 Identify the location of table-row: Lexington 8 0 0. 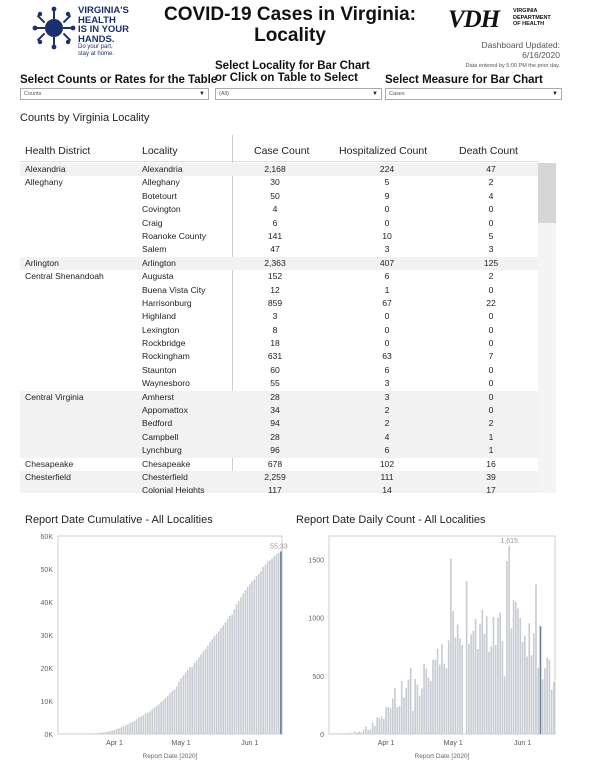
(279, 330).